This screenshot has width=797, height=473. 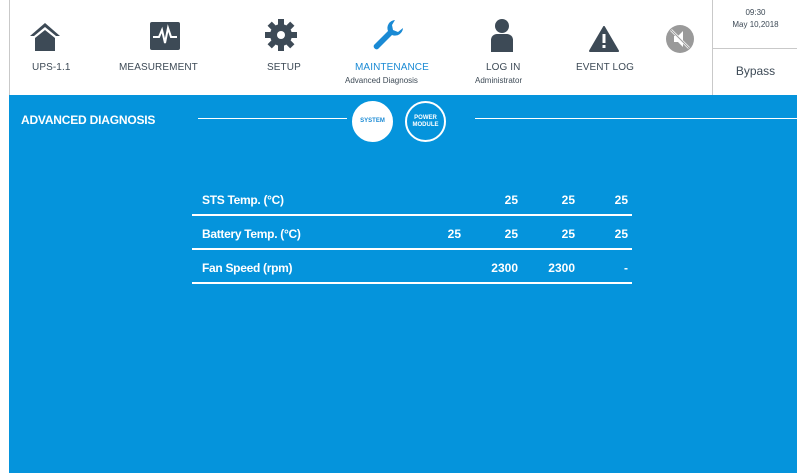 What do you see at coordinates (499, 80) in the screenshot?
I see `nav-login-sub: Administrator` at bounding box center [499, 80].